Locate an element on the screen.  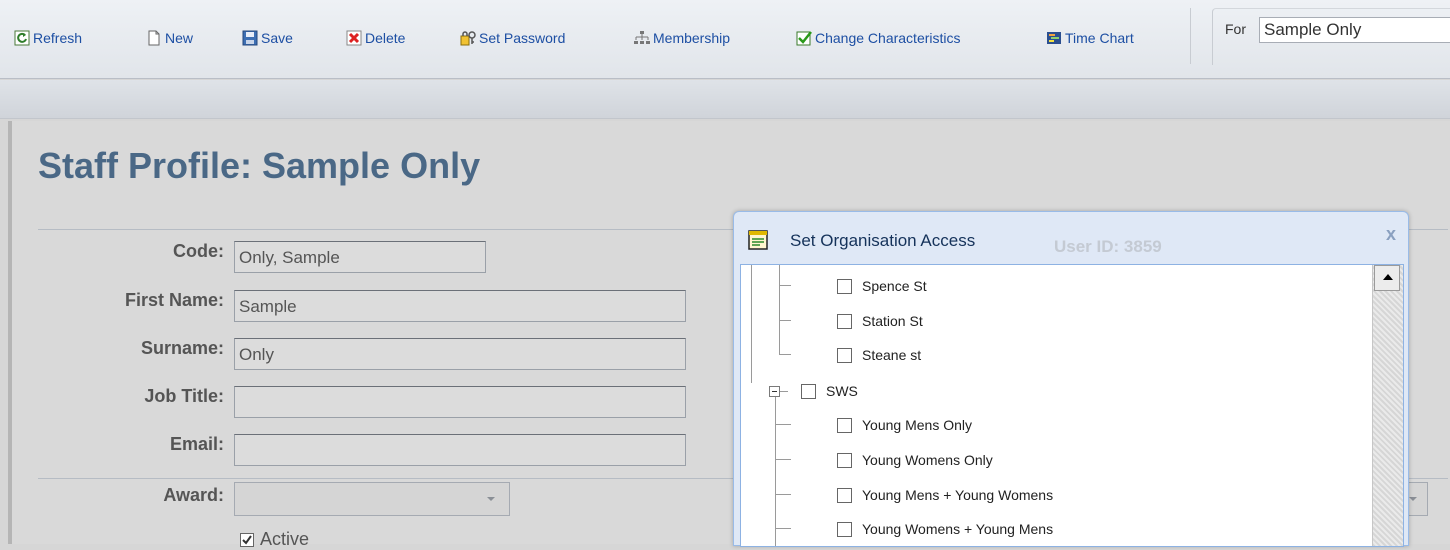
tree-item-label: Young Womens + Young Mens is located at coordinates (958, 529).